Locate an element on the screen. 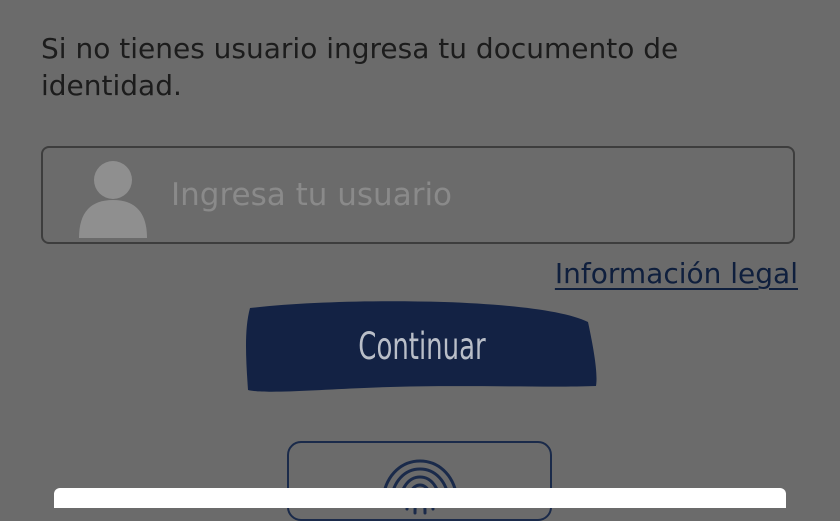  continue-button-label: Continuar is located at coordinates (422, 346).